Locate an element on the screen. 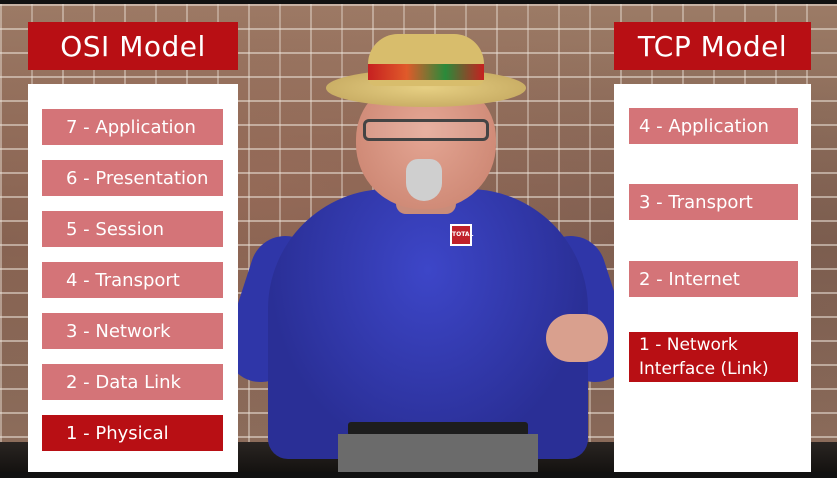 The image size is (837, 478). tcp-model-title: TCP Model is located at coordinates (712, 46).